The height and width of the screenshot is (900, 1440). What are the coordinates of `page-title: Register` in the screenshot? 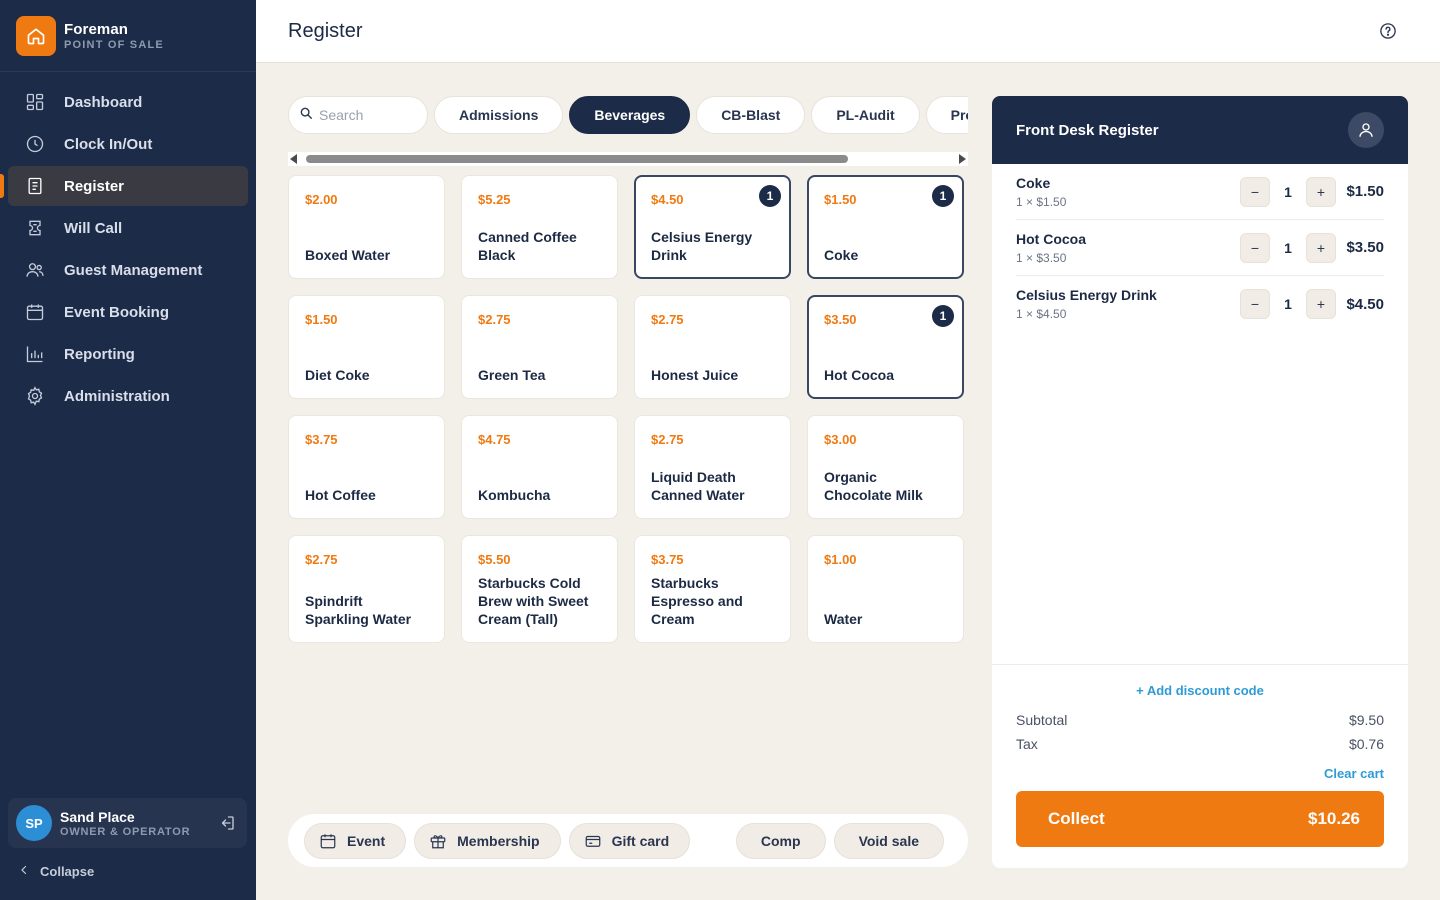 It's located at (325, 31).